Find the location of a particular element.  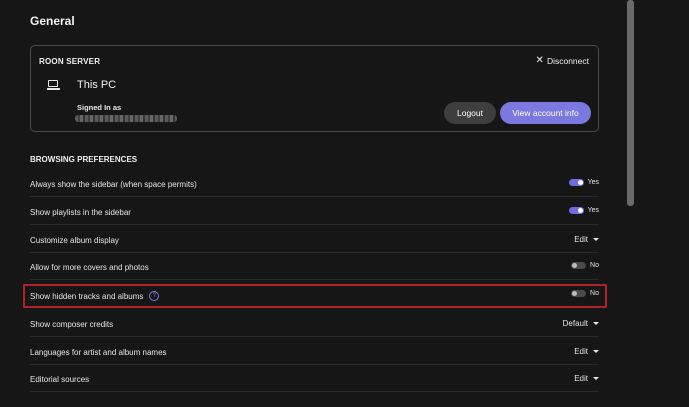

pref-row-more-covers: Allow for more covers and photos No is located at coordinates (314, 267).